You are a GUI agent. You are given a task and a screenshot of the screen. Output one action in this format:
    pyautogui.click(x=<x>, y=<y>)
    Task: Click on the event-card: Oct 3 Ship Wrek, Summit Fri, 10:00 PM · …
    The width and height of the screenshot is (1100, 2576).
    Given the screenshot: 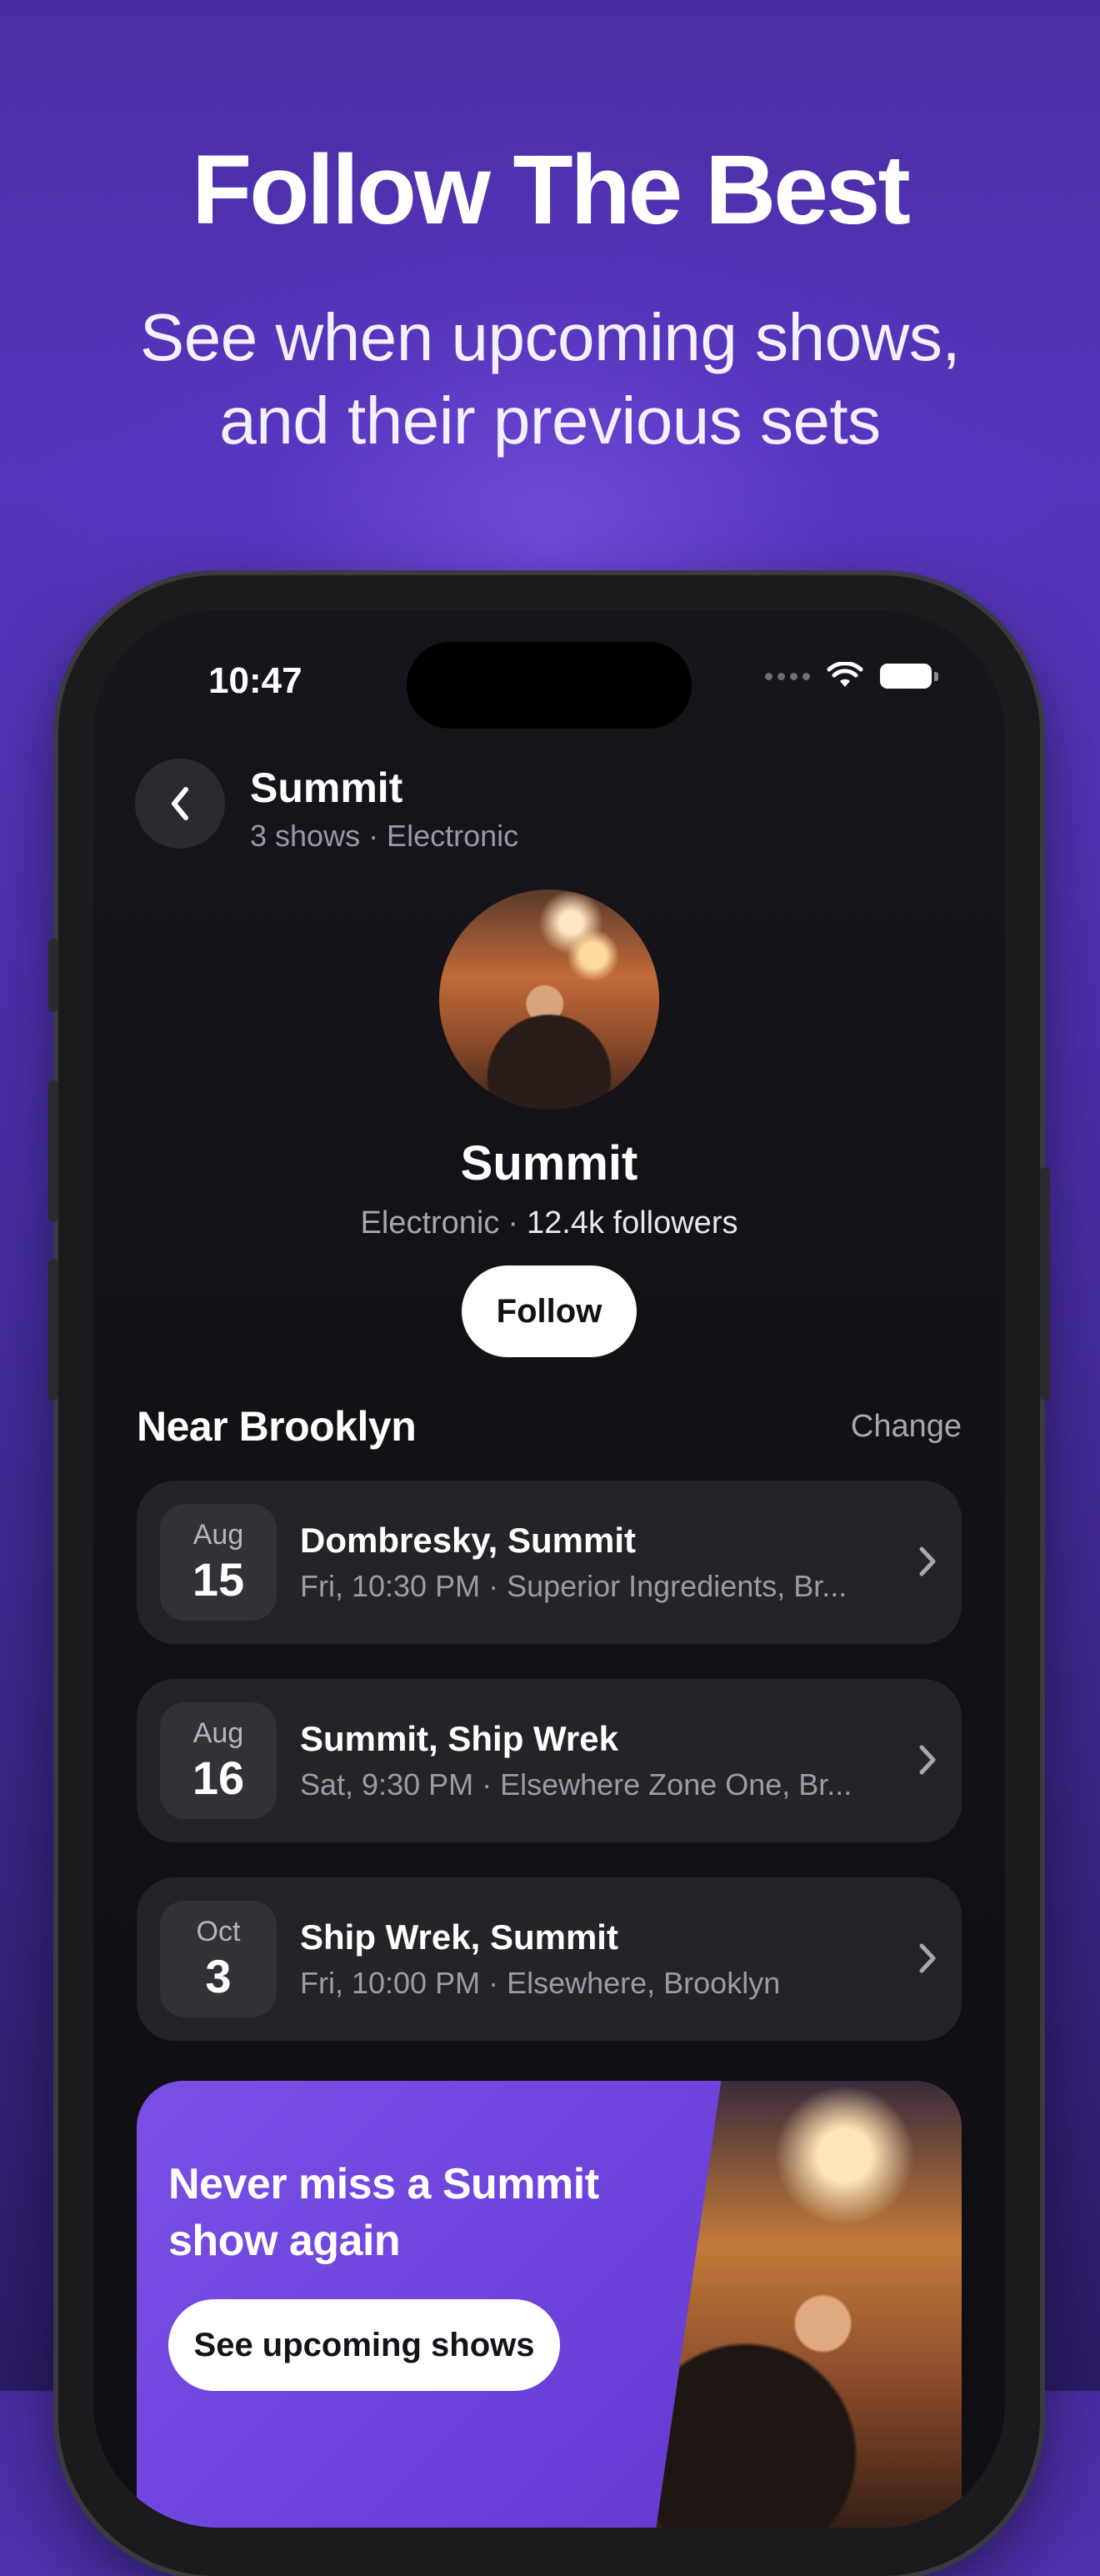 What is the action you would take?
    pyautogui.click(x=549, y=1959)
    